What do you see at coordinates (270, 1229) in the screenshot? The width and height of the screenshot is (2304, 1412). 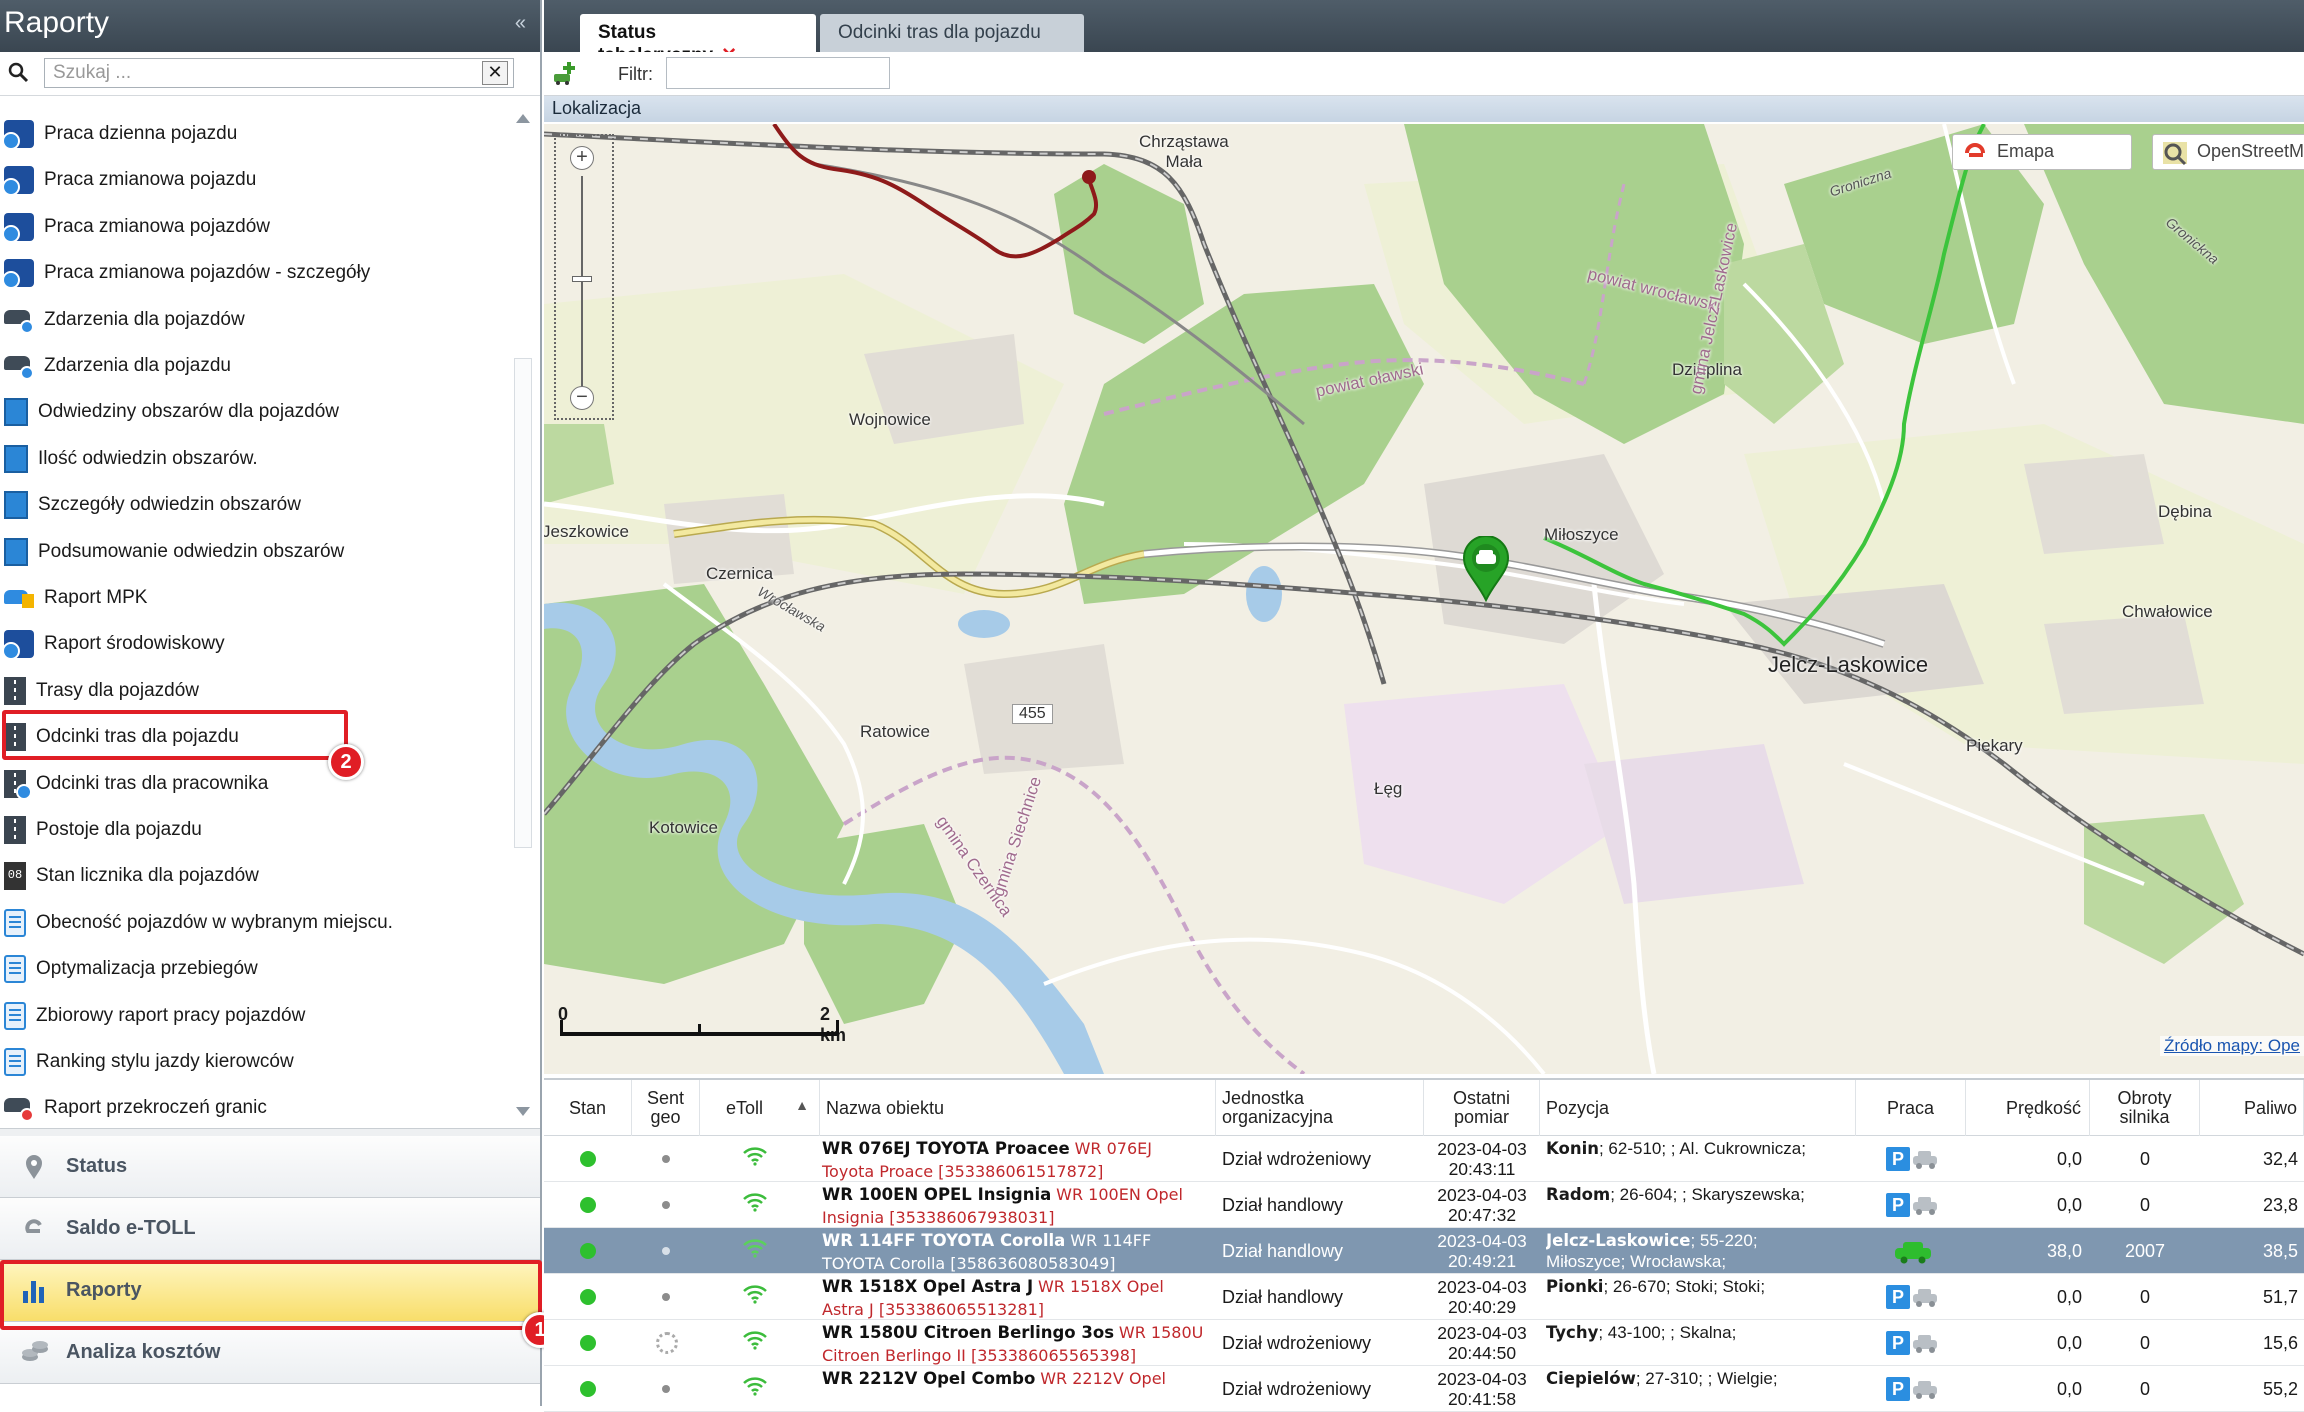 I see `nav-saldo-e-toll: Saldo e-TOLL` at bounding box center [270, 1229].